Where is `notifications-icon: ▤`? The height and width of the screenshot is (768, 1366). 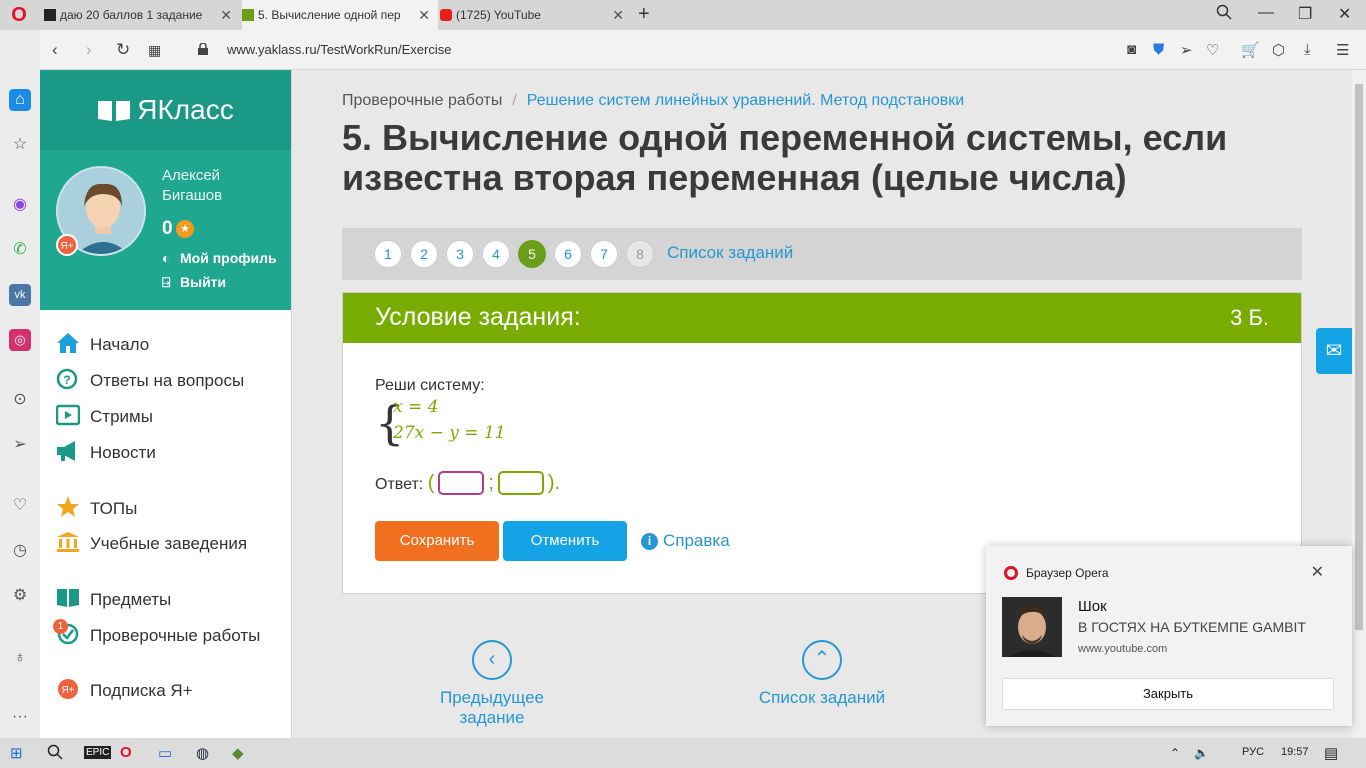 notifications-icon: ▤ is located at coordinates (1331, 753).